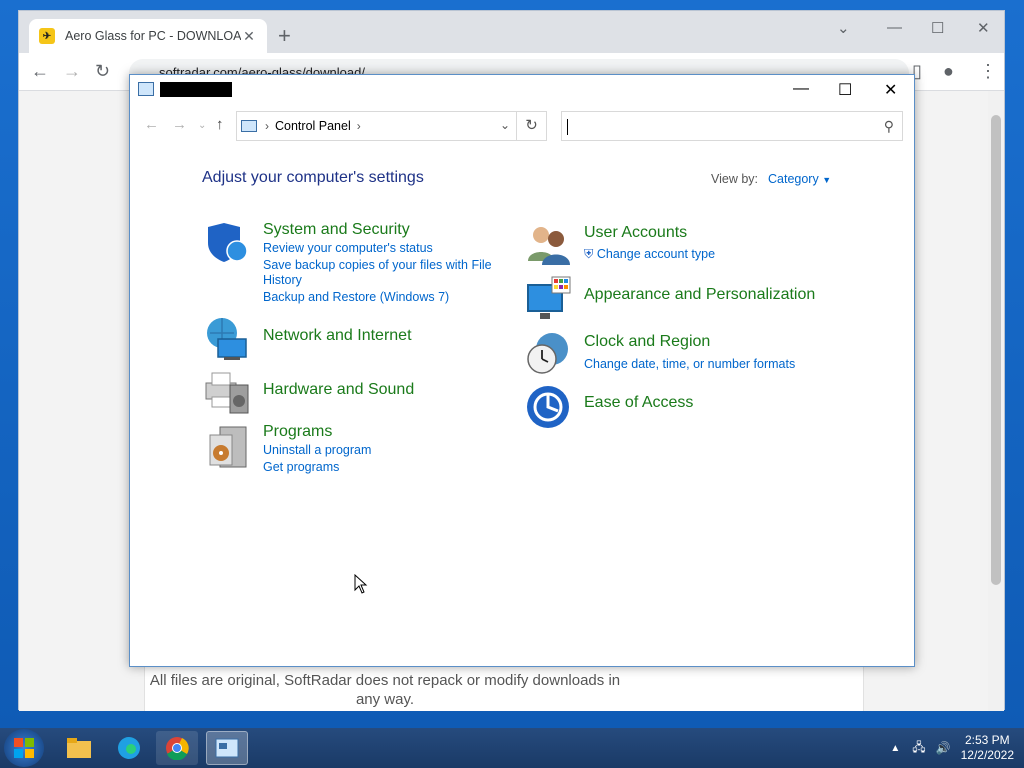 This screenshot has height=768, width=1024. I want to click on browser-tab: ✈ Aero Glass for PC - DOWNLOAD ✕, so click(148, 36).